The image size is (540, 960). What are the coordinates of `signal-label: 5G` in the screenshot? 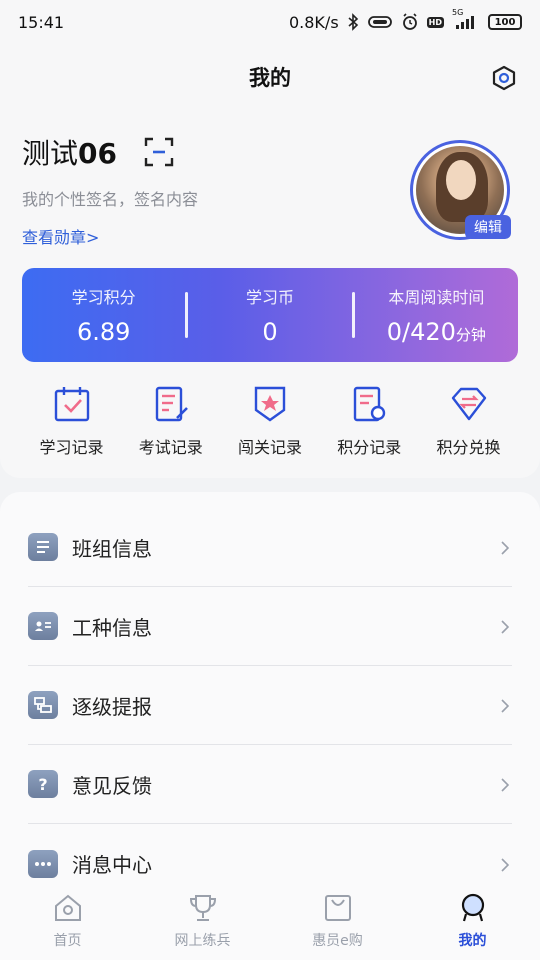 It's located at (458, 12).